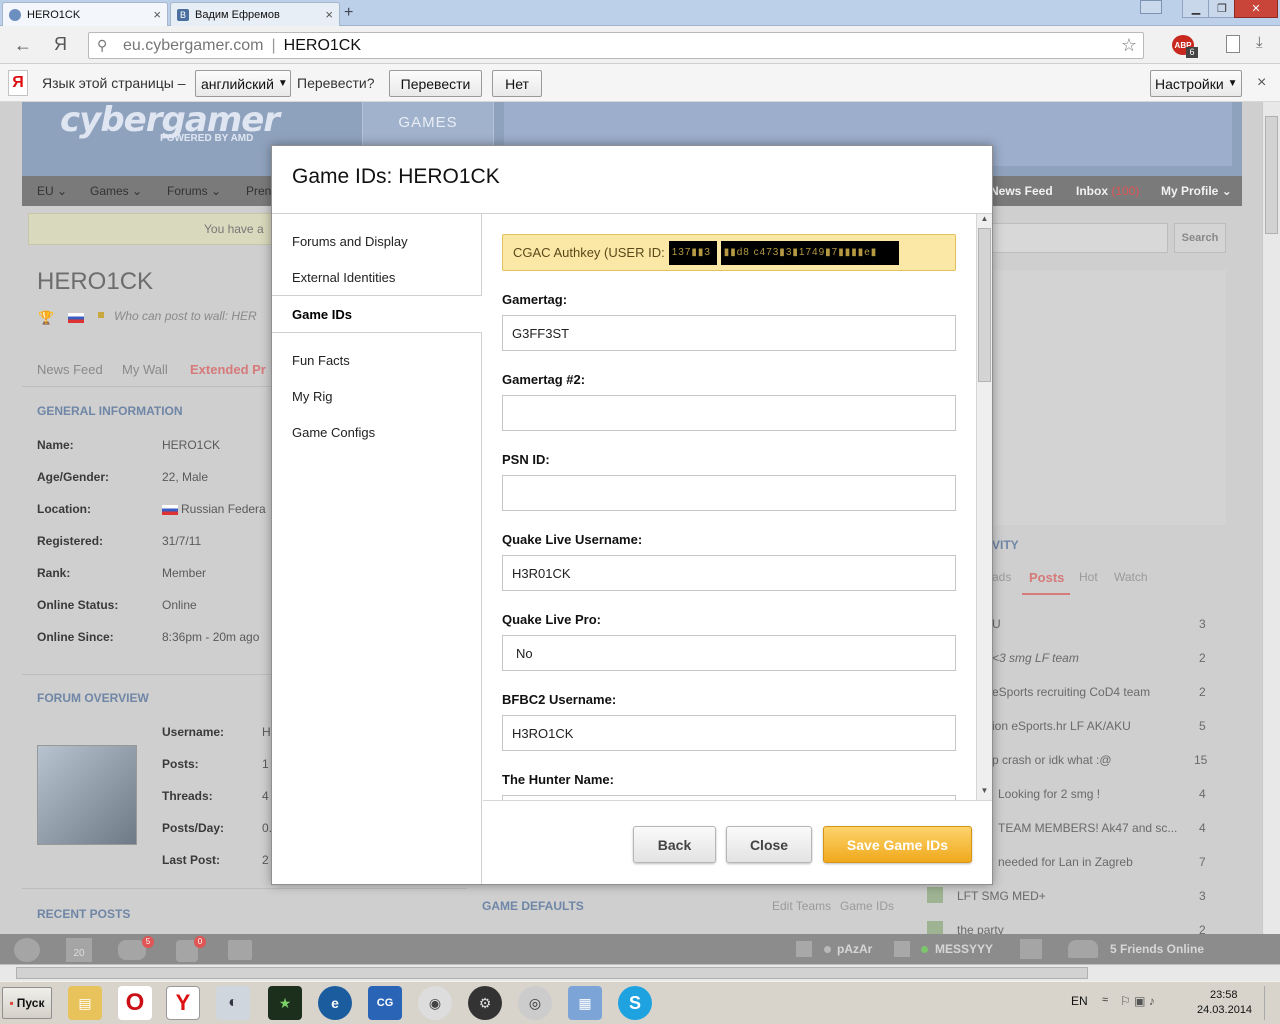 This screenshot has width=1280, height=1024. I want to click on bookmark-star-icon: ☆, so click(1129, 45).